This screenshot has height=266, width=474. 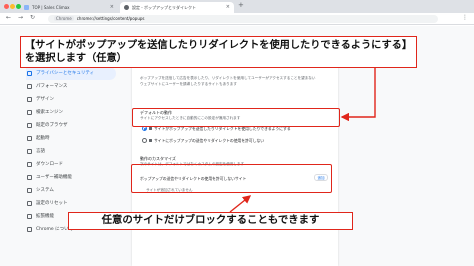 I want to click on sidebar-item-label: 言語, so click(x=40, y=151).